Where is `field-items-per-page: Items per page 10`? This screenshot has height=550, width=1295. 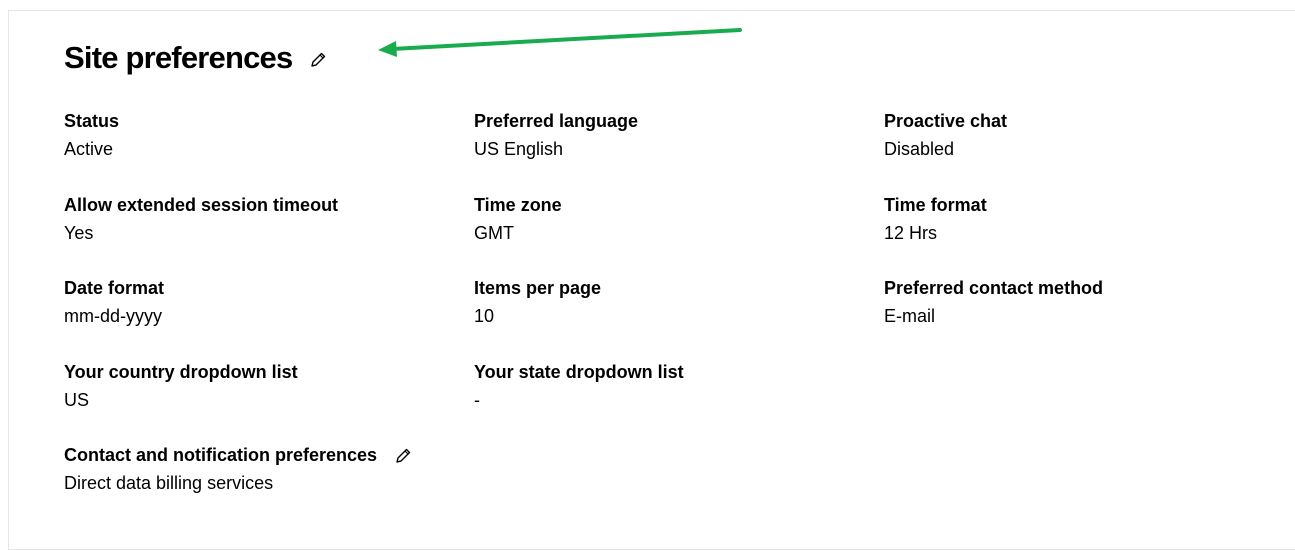
field-items-per-page: Items per page 10 is located at coordinates (664, 302).